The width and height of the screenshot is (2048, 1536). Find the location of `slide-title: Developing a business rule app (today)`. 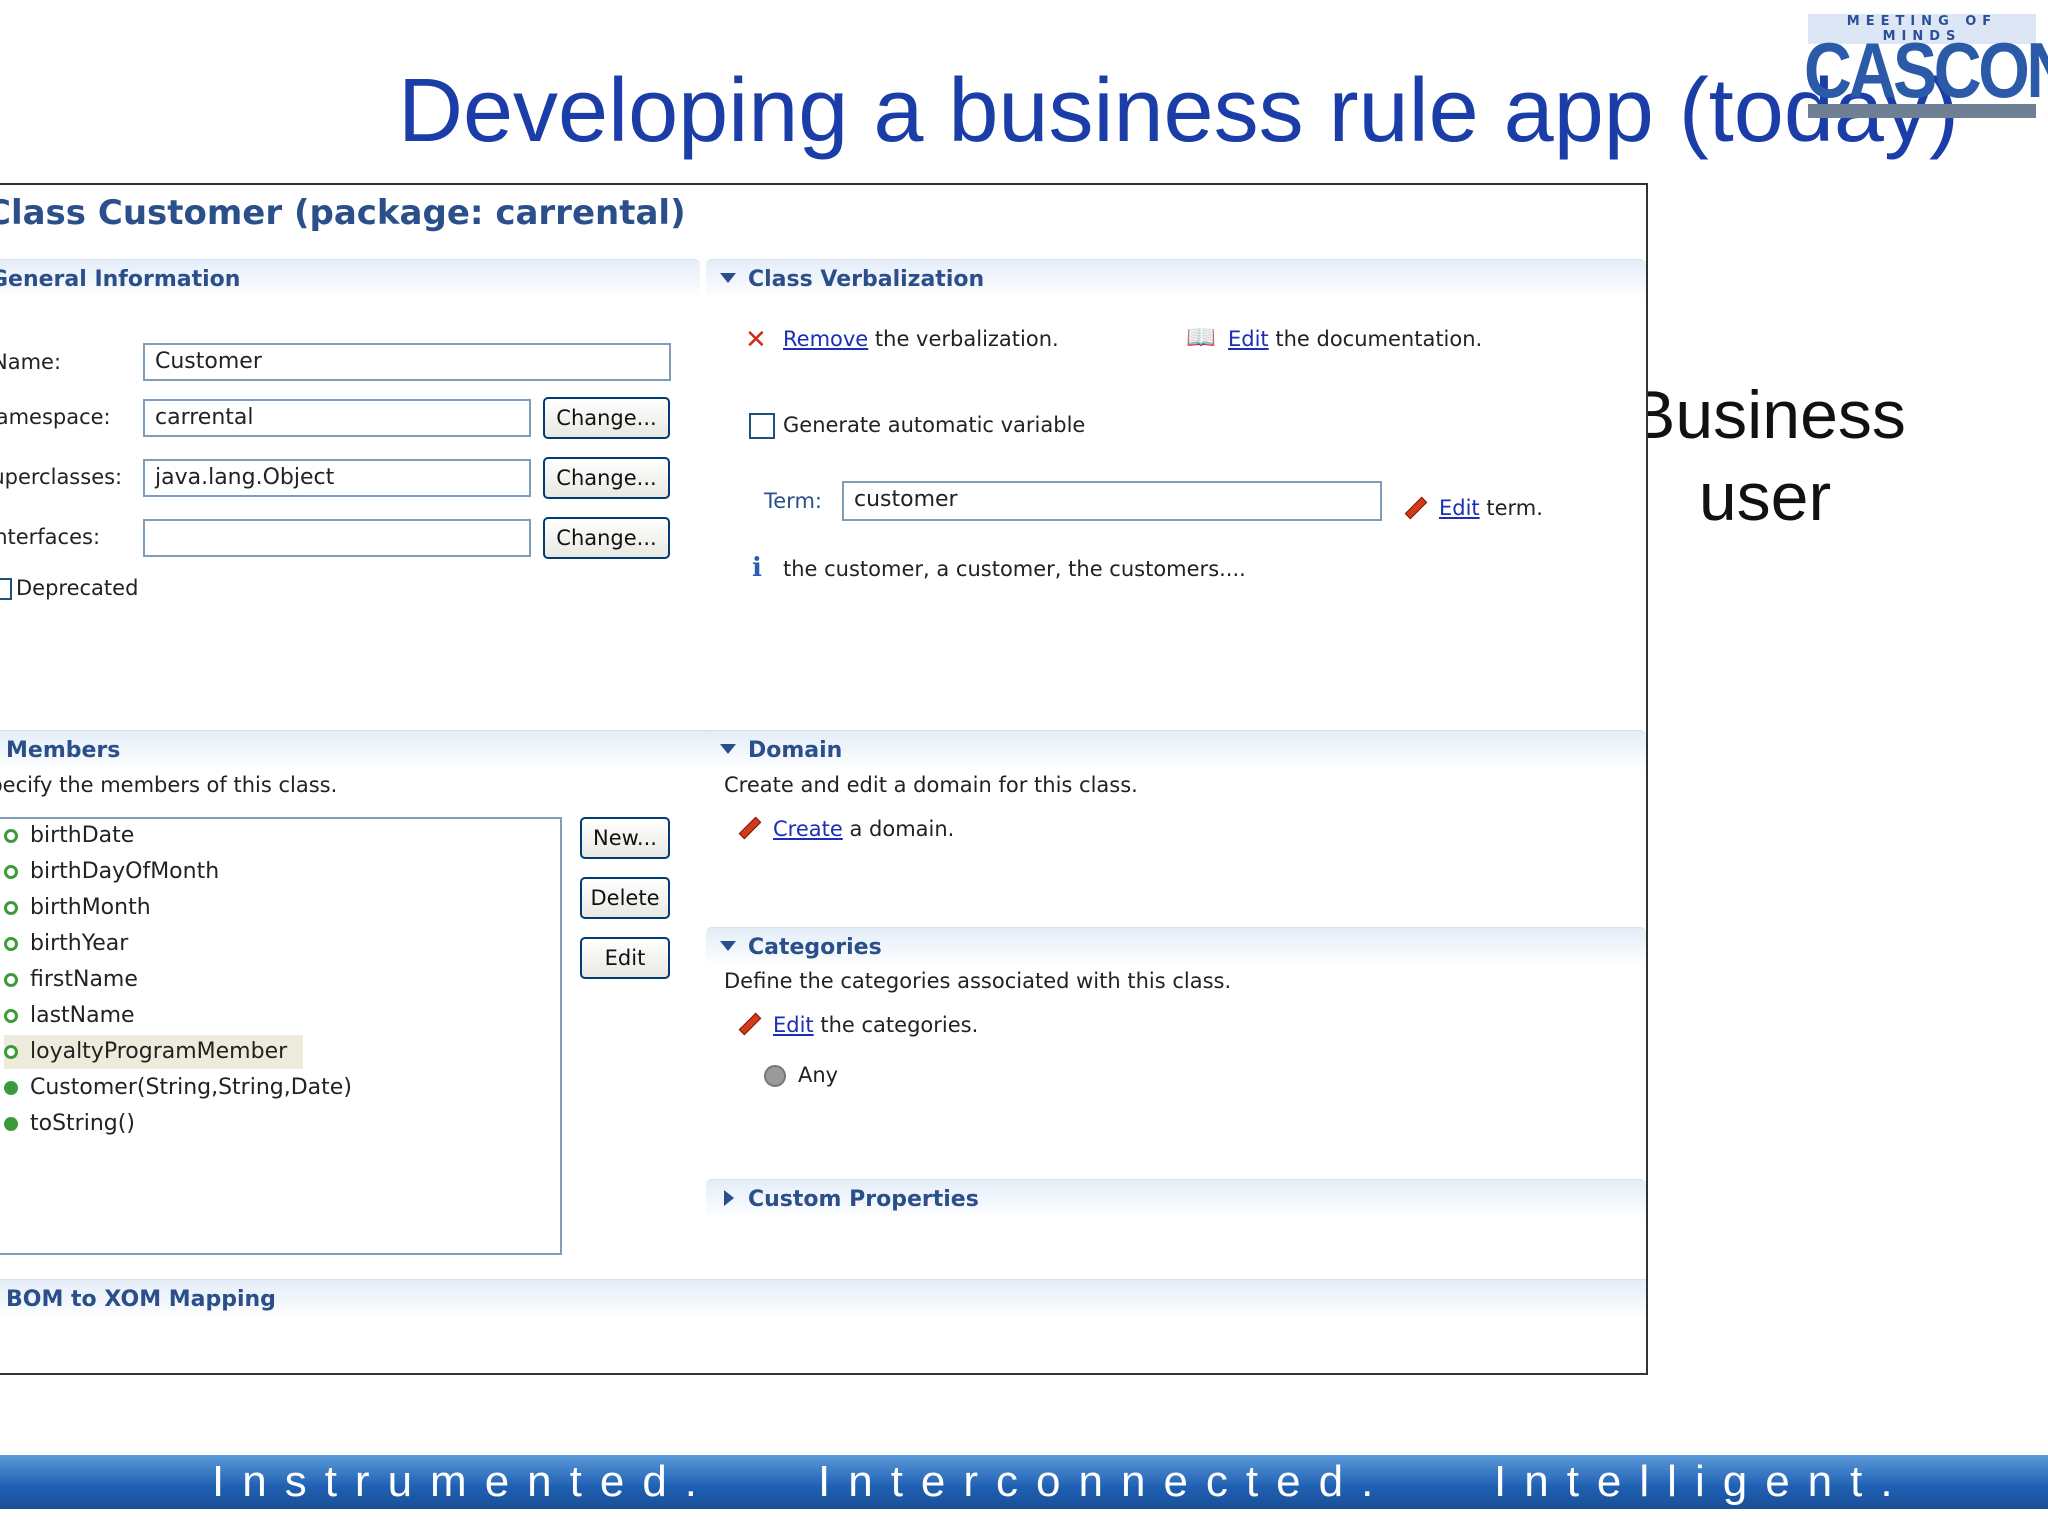

slide-title: Developing a business rule app (today) is located at coordinates (1178, 111).